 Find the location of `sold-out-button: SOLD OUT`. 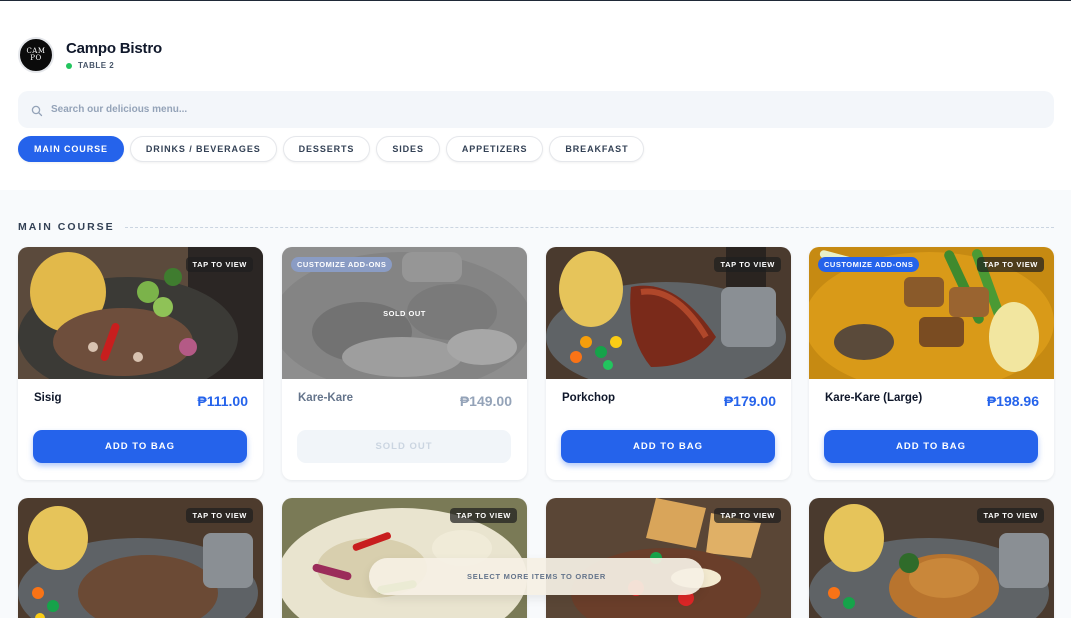

sold-out-button: SOLD OUT is located at coordinates (404, 446).